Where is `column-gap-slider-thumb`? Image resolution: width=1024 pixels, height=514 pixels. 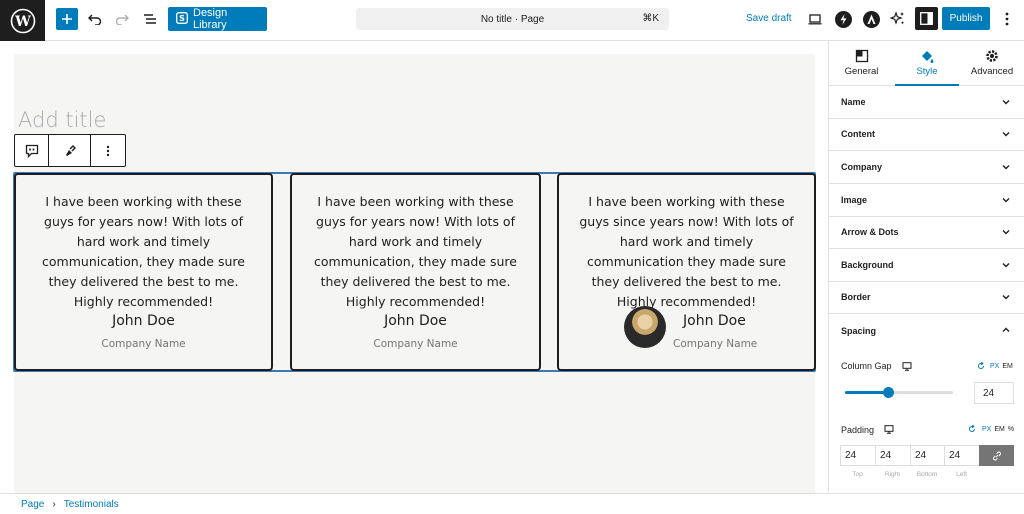
column-gap-slider-thumb is located at coordinates (888, 392).